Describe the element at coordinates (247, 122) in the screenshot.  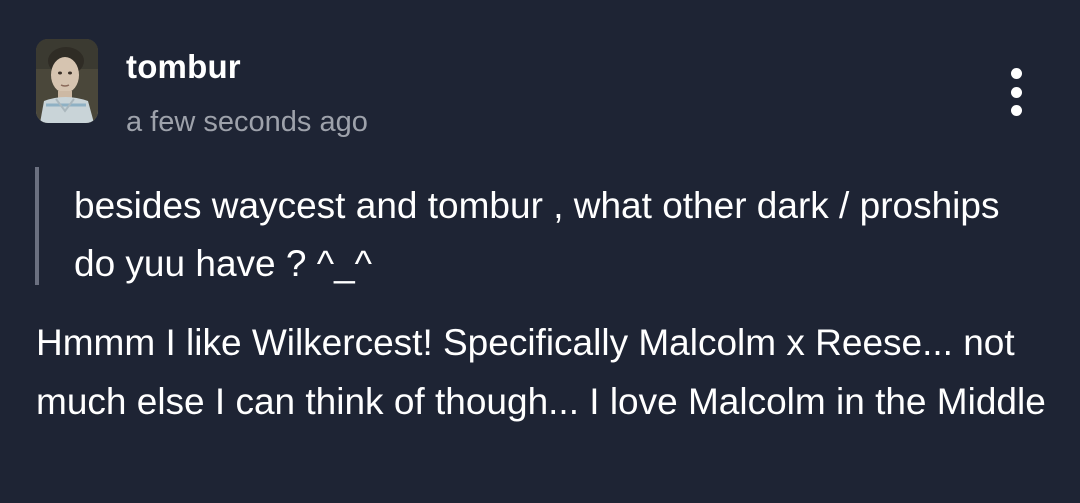
I see `post-timestamp: a few seconds ago` at that location.